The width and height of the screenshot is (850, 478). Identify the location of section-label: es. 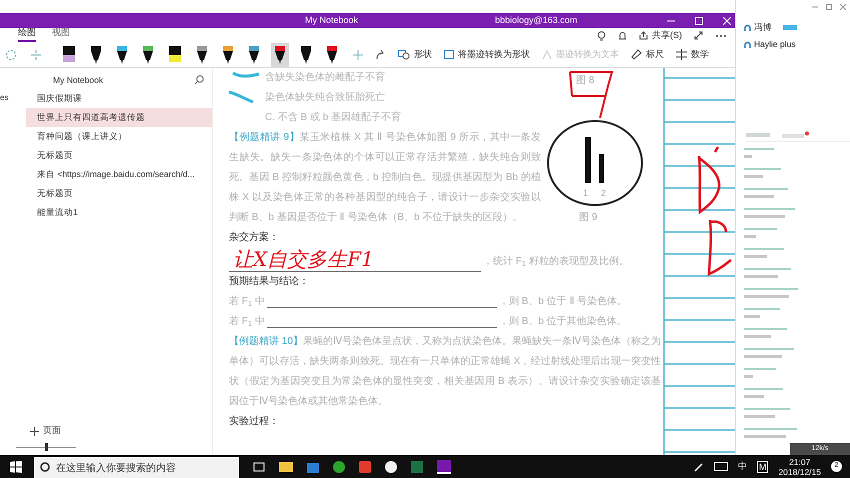
(4, 98).